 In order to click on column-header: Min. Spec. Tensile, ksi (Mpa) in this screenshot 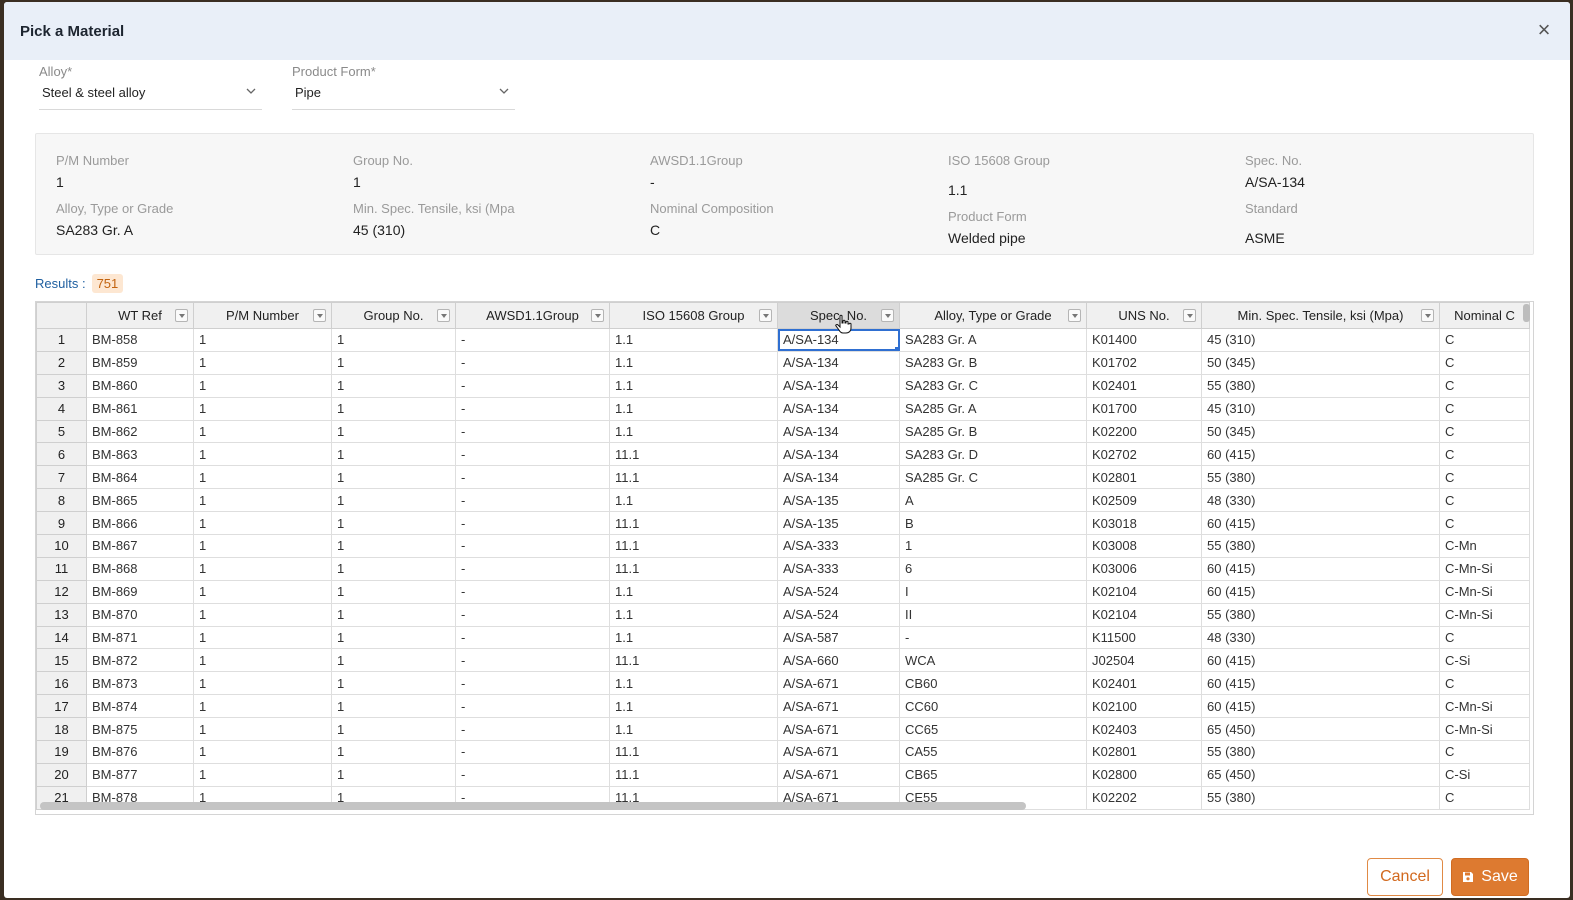, I will do `click(1320, 315)`.